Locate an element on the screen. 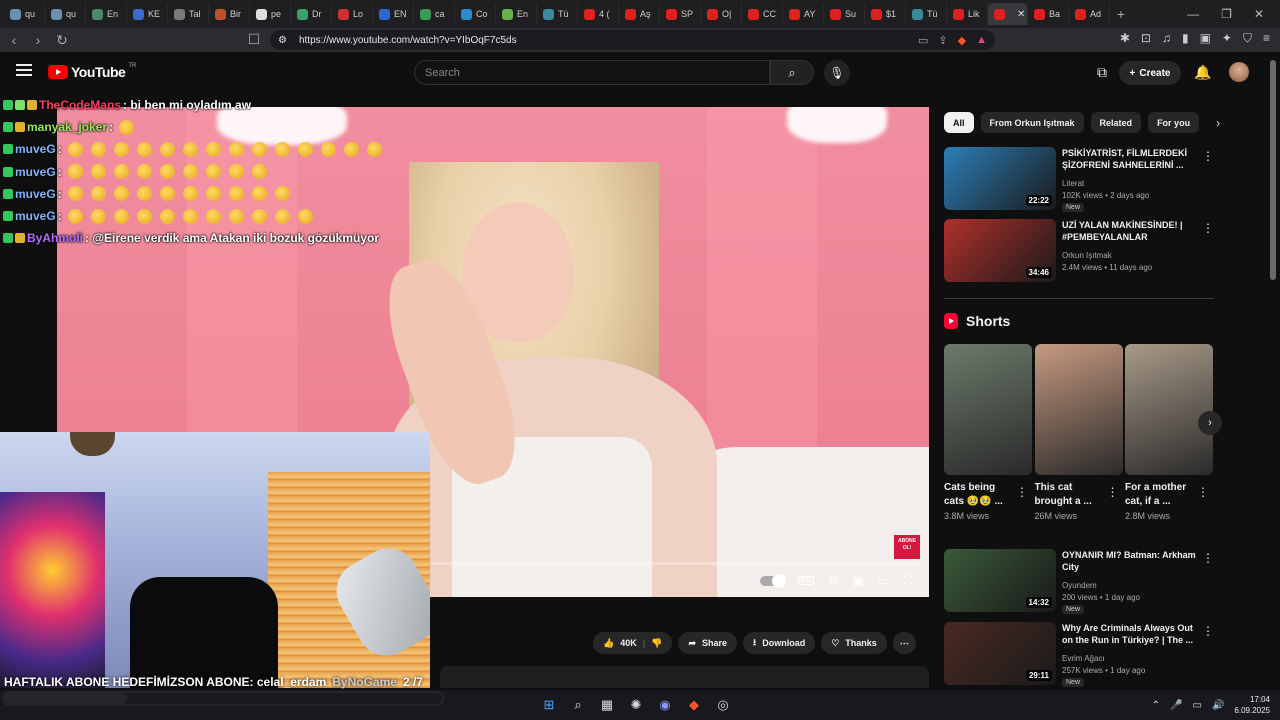 Image resolution: width=1280 pixels, height=720 pixels. autoplay-toggle is located at coordinates (773, 580).